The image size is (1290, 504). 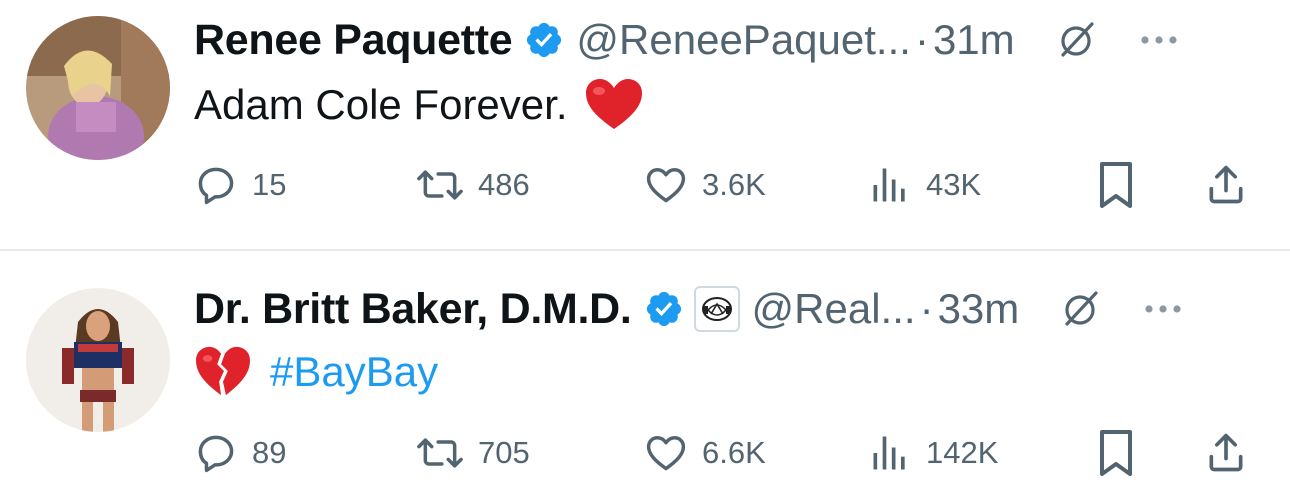 I want to click on tweet-text: Adam Cole Forever., so click(x=419, y=105).